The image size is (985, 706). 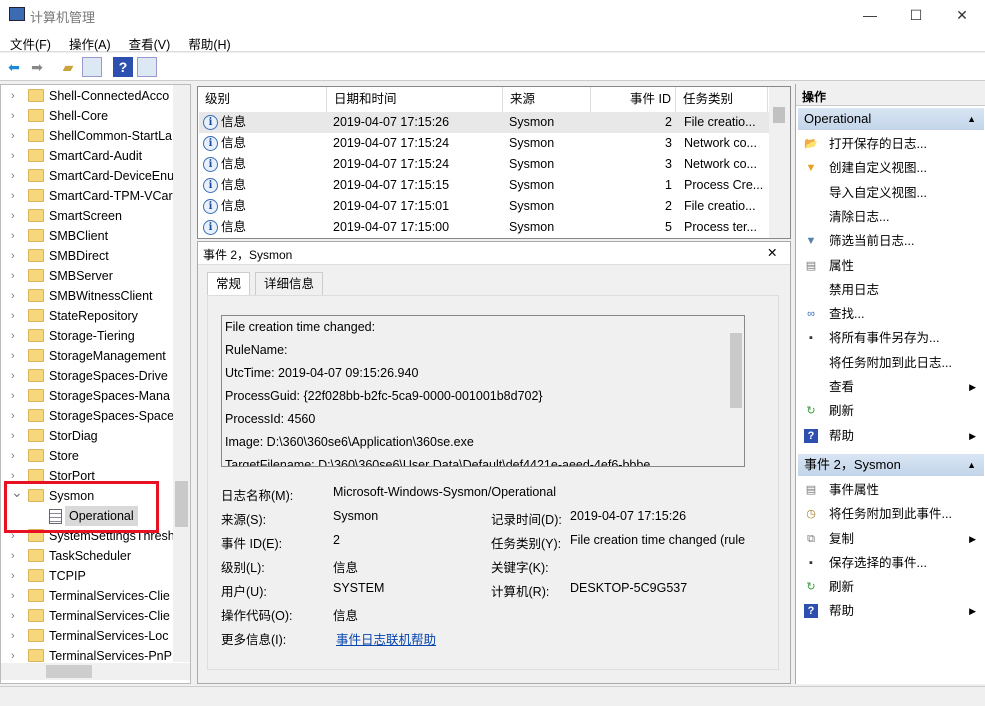 What do you see at coordinates (736, 391) in the screenshot?
I see `description-scrollbar` at bounding box center [736, 391].